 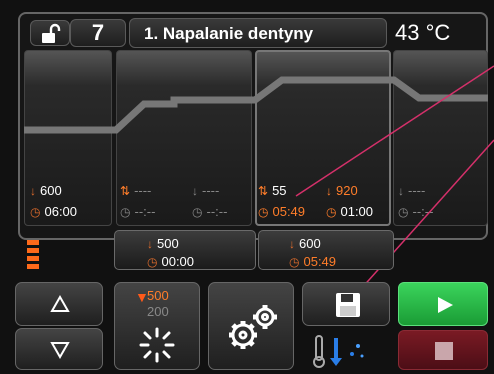 I want to click on arrow-up-icon, so click(x=60, y=303).